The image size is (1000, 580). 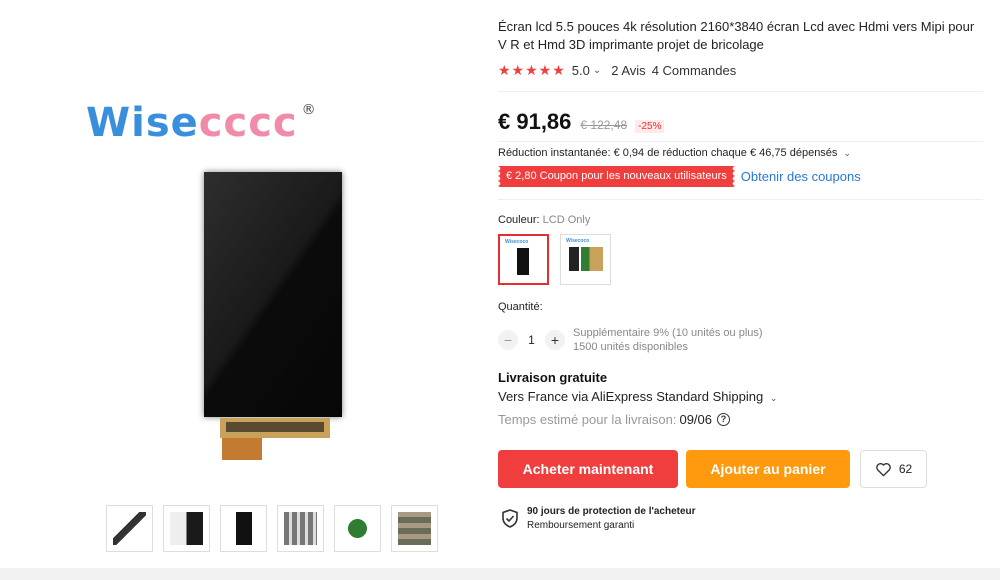 I want to click on selected-color: LCD Only, so click(x=566, y=220).